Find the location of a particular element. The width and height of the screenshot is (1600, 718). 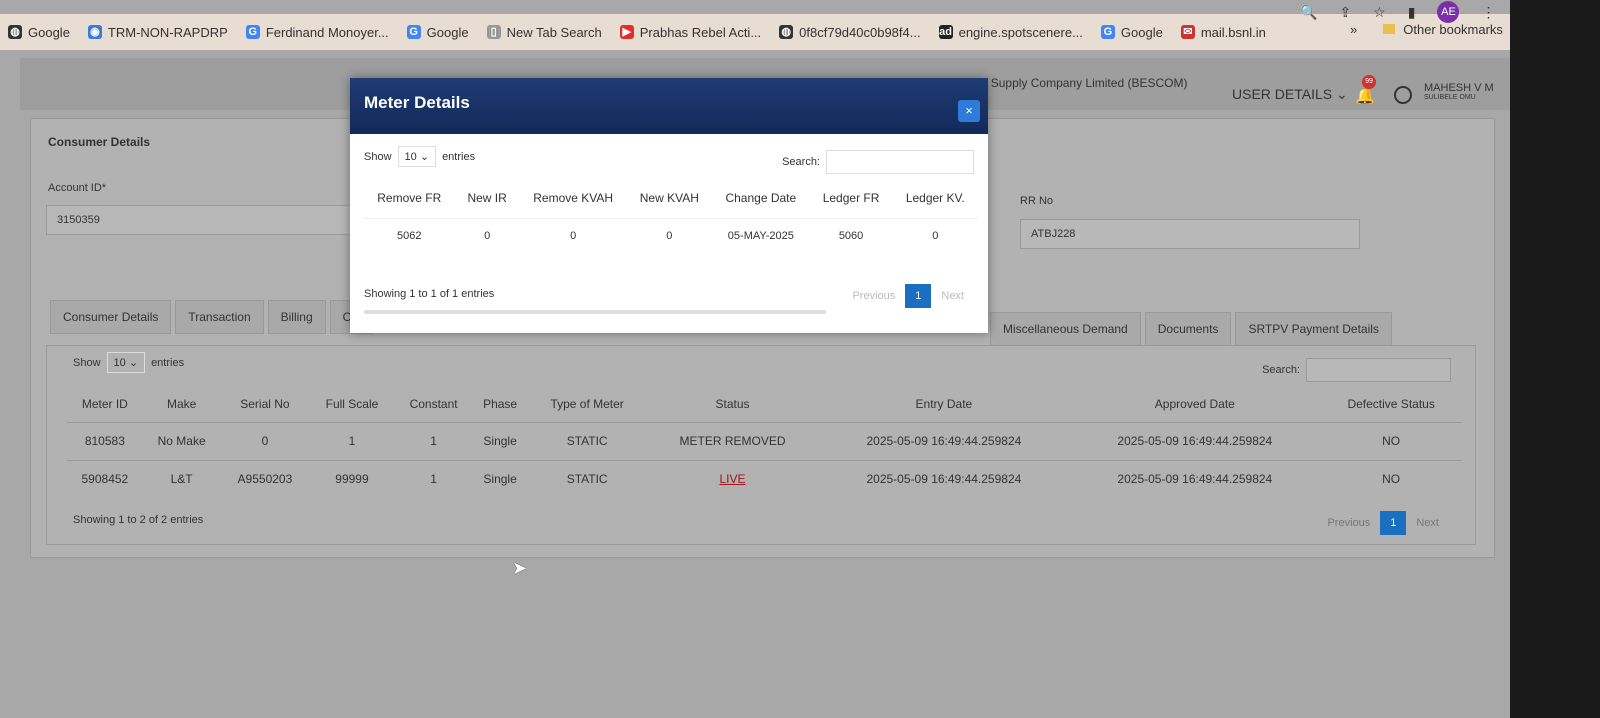

bookmark: ▯ New Tab Search is located at coordinates (544, 32).